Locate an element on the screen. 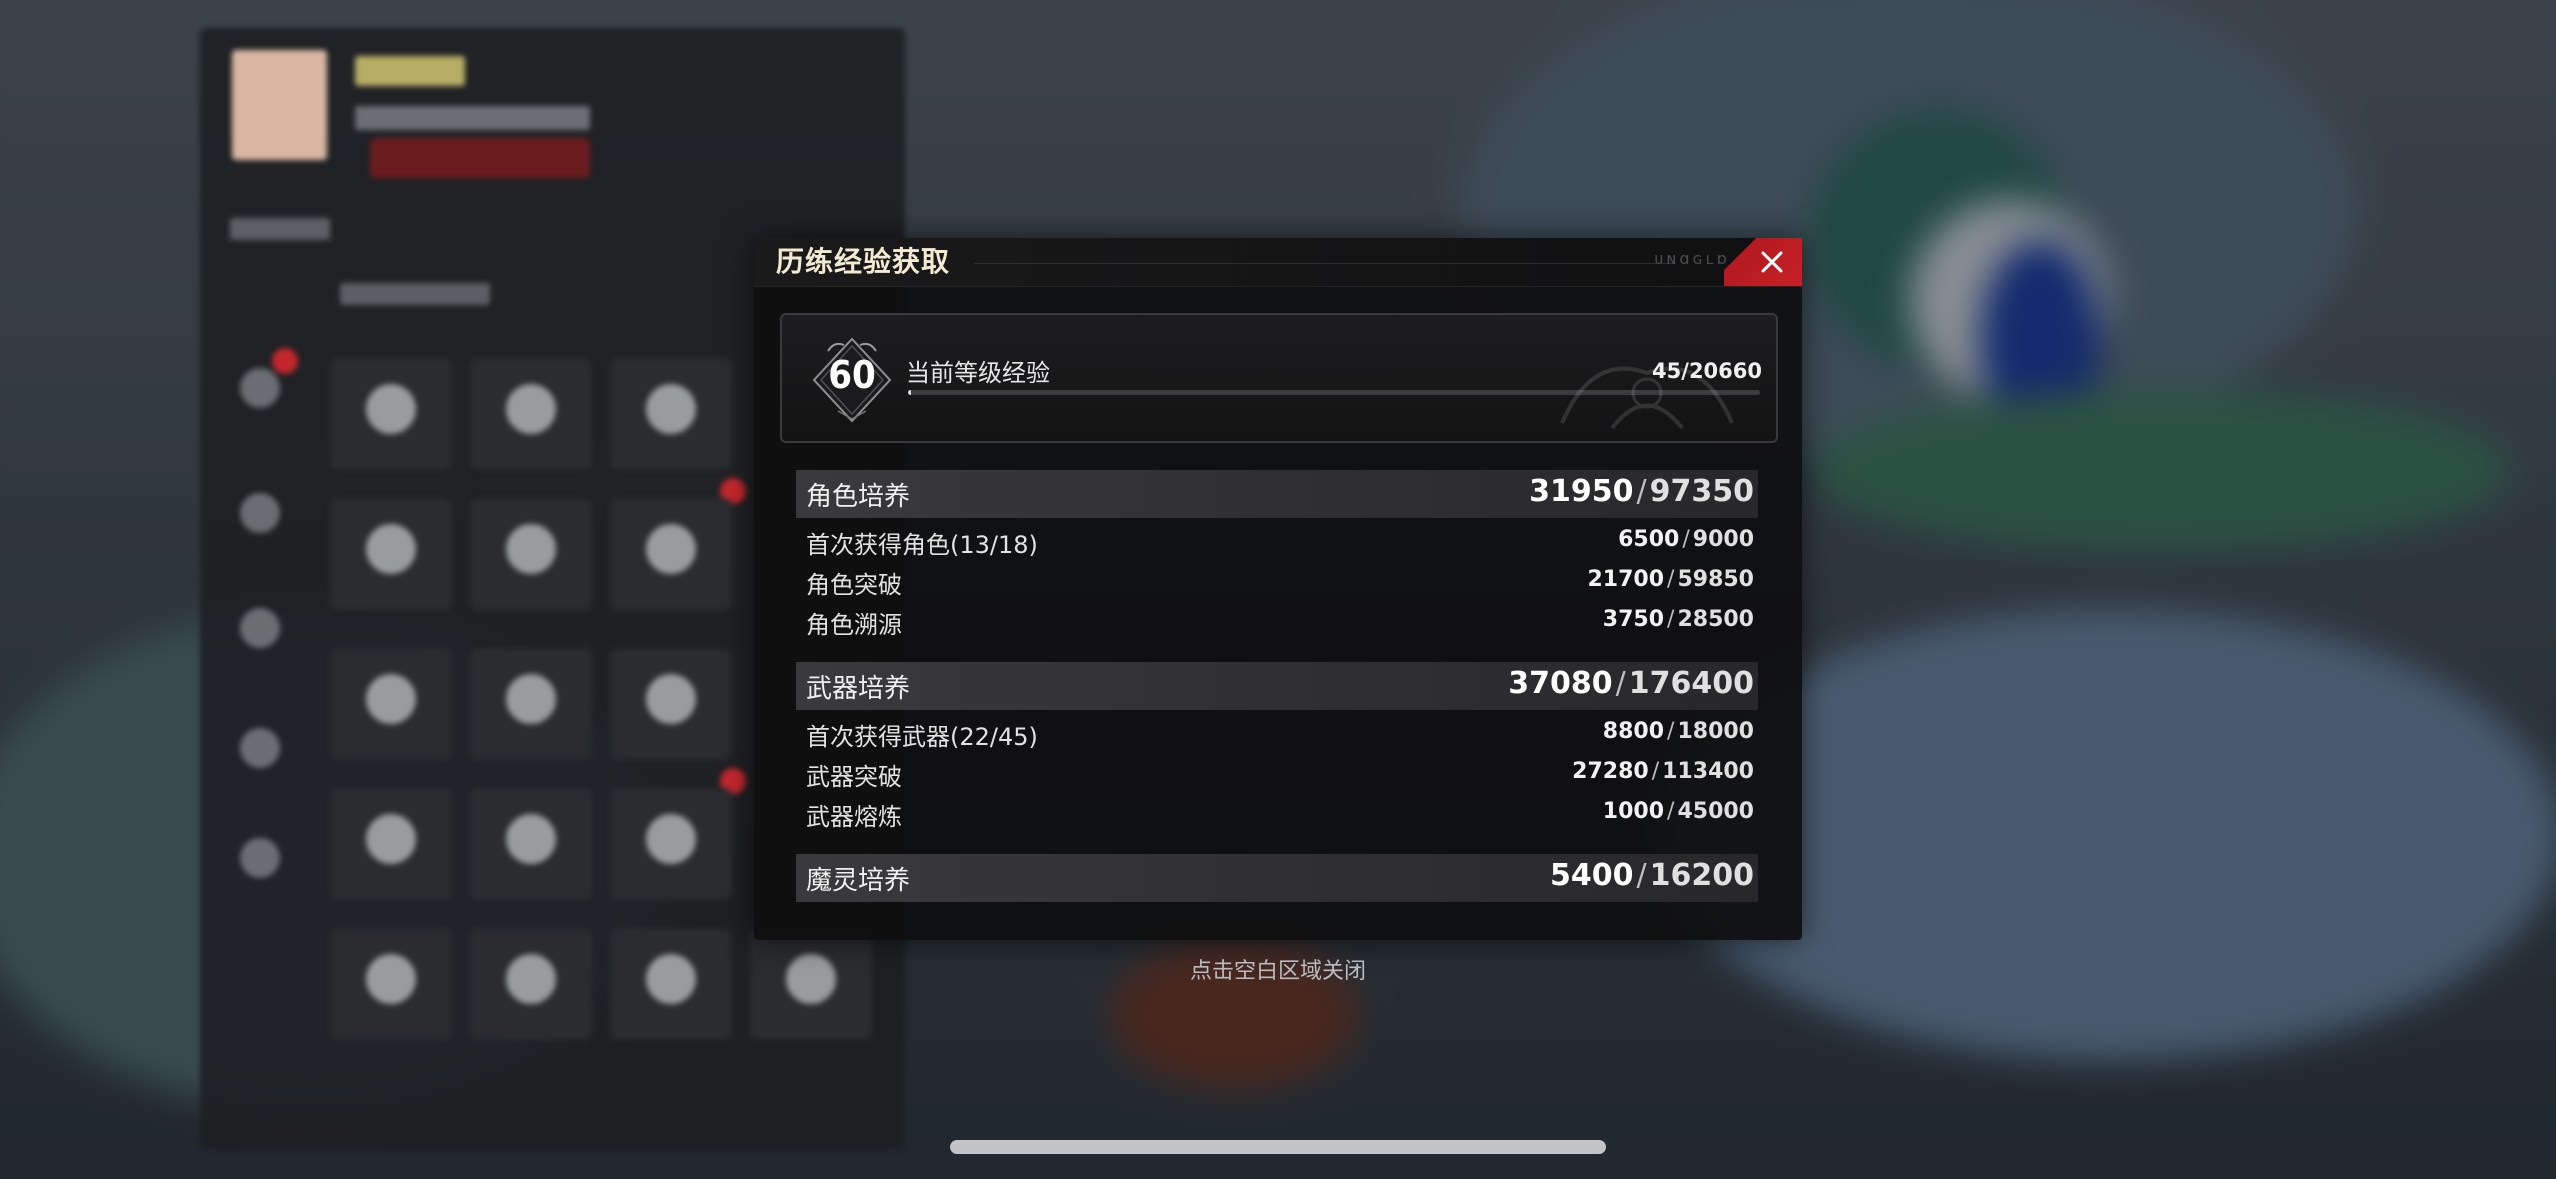 The height and width of the screenshot is (1179, 2556). stat-value: 3750/28500 is located at coordinates (1678, 619).